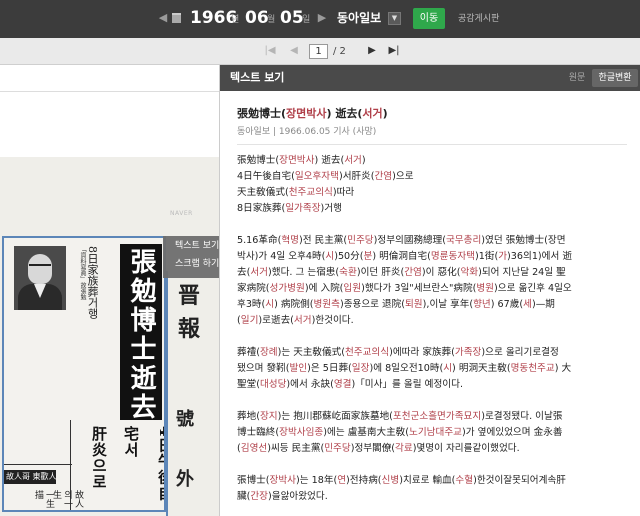  Describe the element at coordinates (191, 257) in the screenshot. I see `context-menu: 텍스트 보기 스크랩 하기` at that location.